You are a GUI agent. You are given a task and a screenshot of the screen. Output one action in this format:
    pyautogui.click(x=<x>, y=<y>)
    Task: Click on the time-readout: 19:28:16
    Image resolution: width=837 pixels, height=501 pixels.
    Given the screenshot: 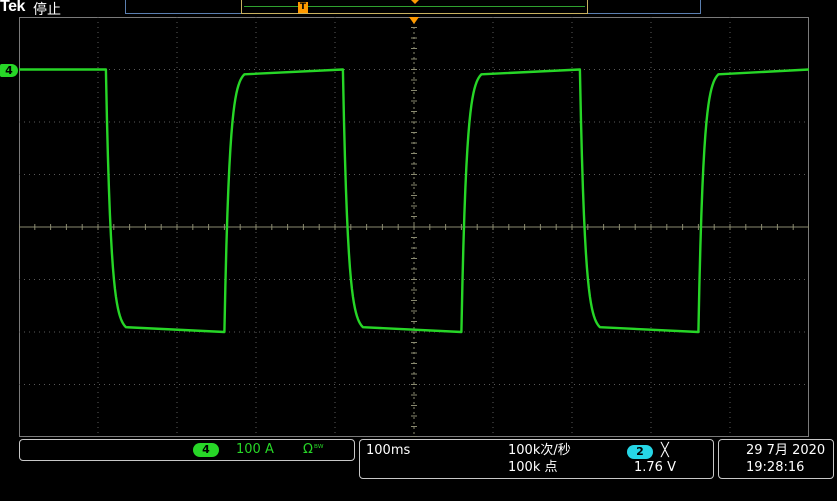 What is the action you would take?
    pyautogui.click(x=775, y=467)
    